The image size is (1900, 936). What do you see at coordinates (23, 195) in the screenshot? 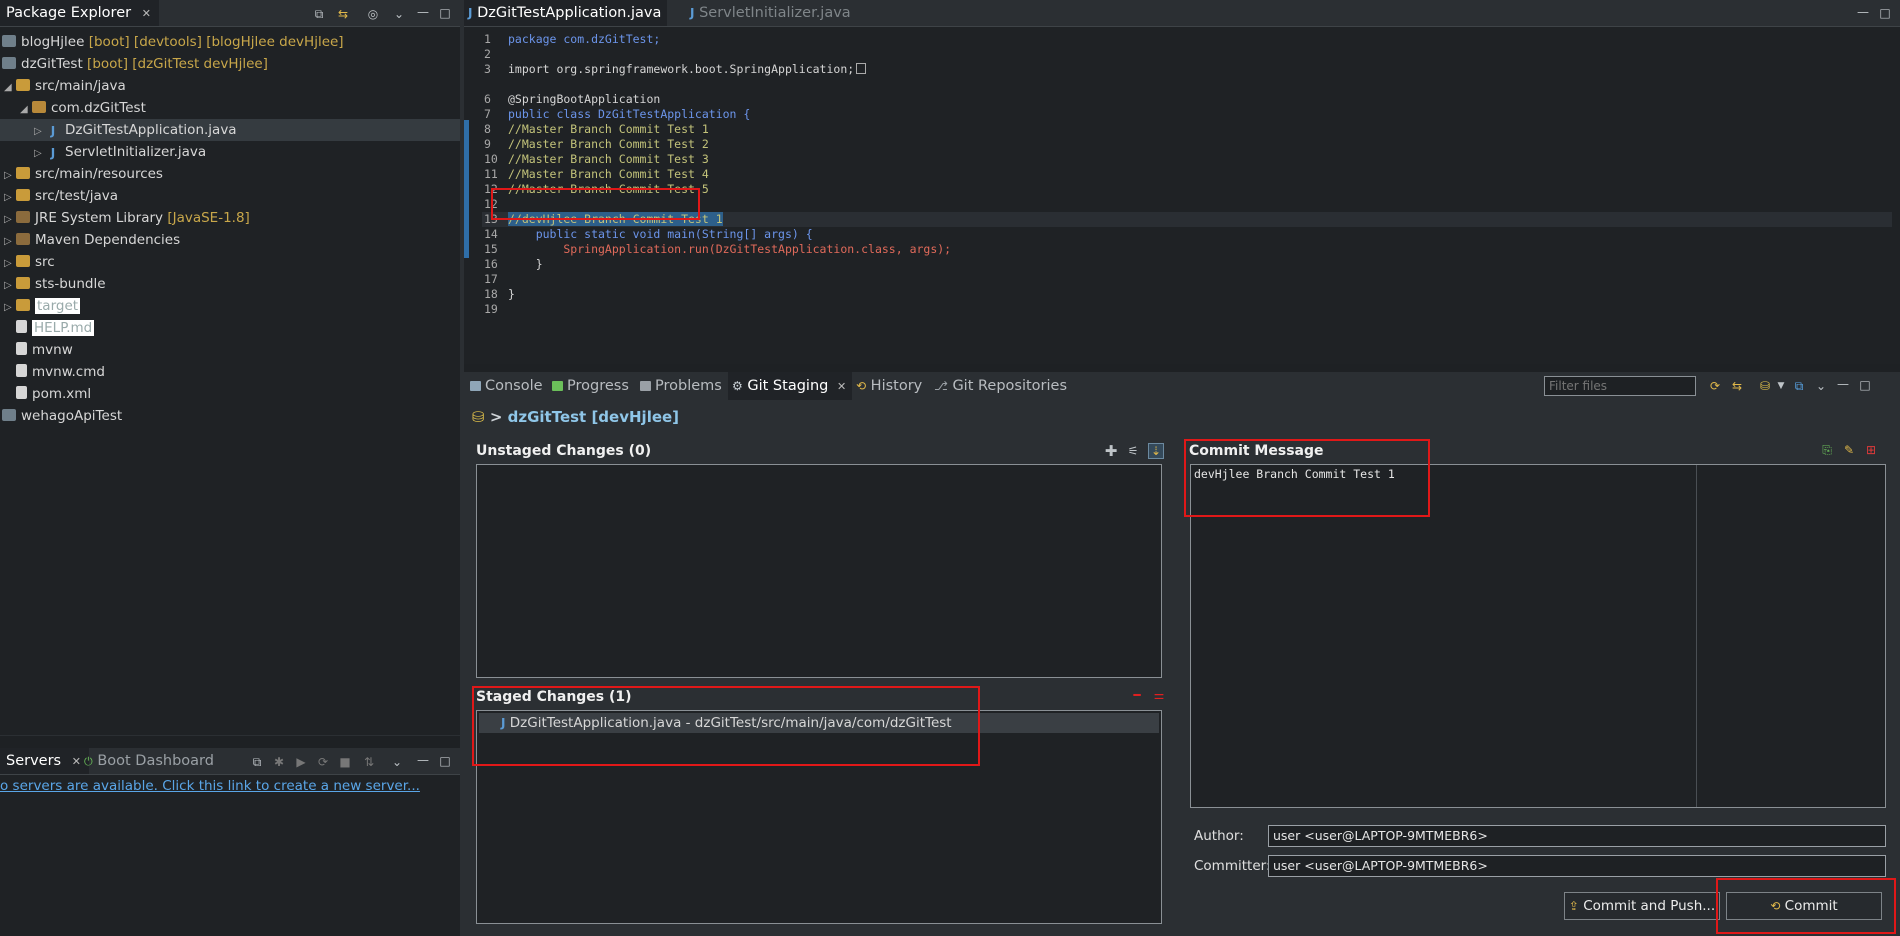
I see `source-folder-icon` at bounding box center [23, 195].